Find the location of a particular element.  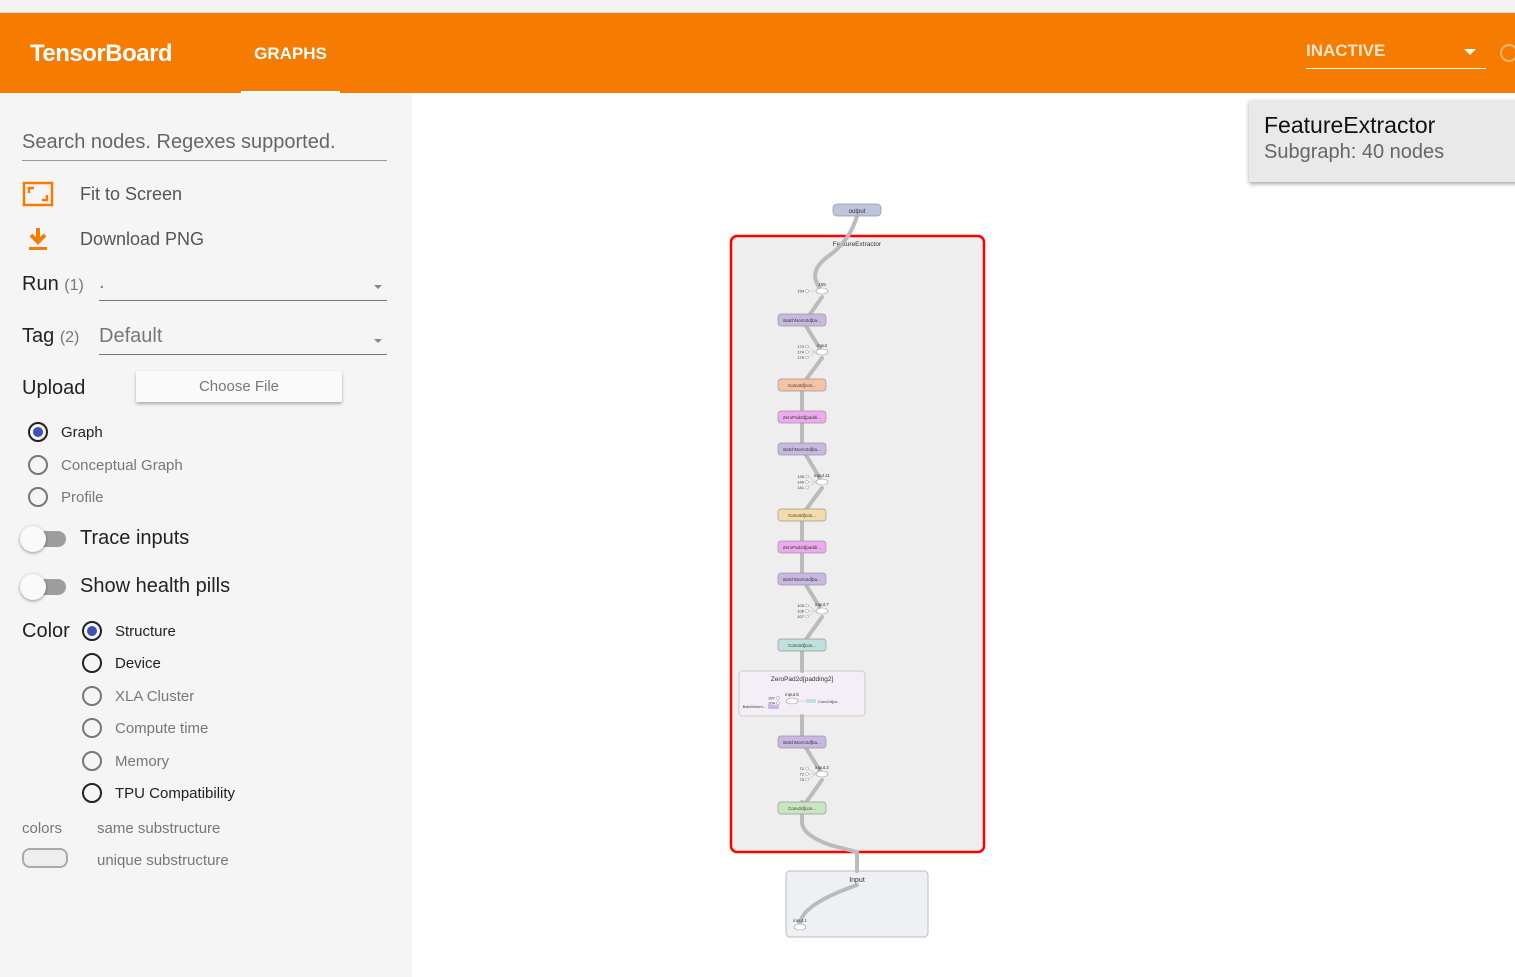

fit-screen-icon is located at coordinates (38, 194).